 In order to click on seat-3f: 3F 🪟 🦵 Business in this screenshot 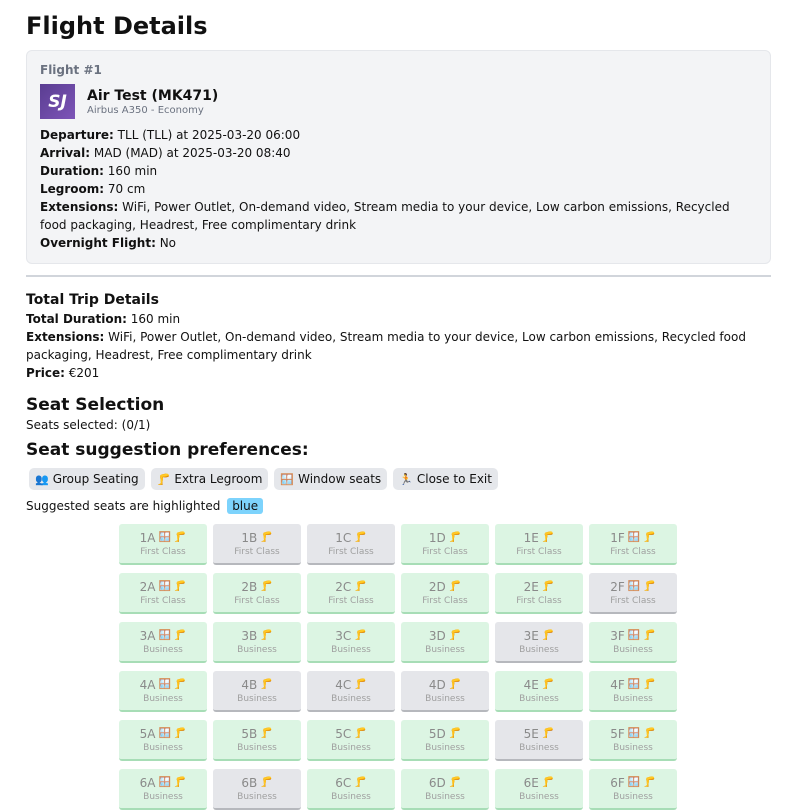, I will do `click(633, 642)`.